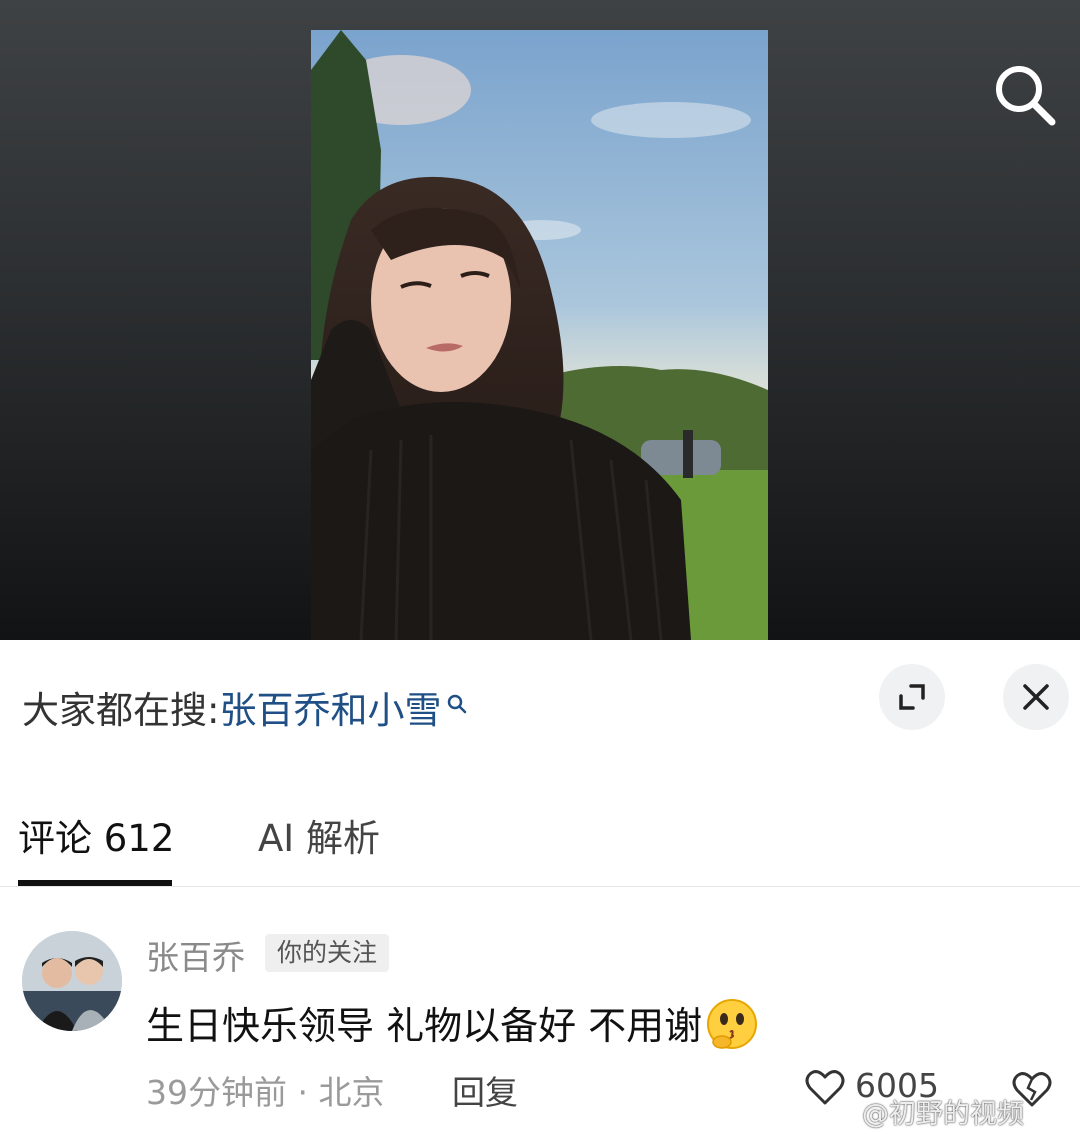  I want to click on tab-comments: 评论 612, so click(96, 835).